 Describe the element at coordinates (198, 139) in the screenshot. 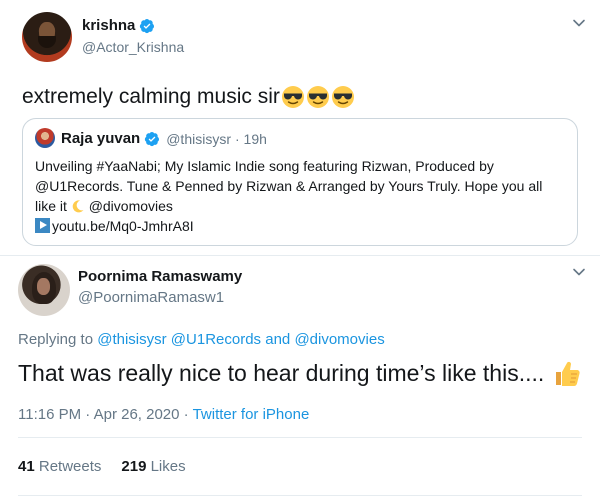

I see `quoted-author-handle: @thisisysr` at that location.